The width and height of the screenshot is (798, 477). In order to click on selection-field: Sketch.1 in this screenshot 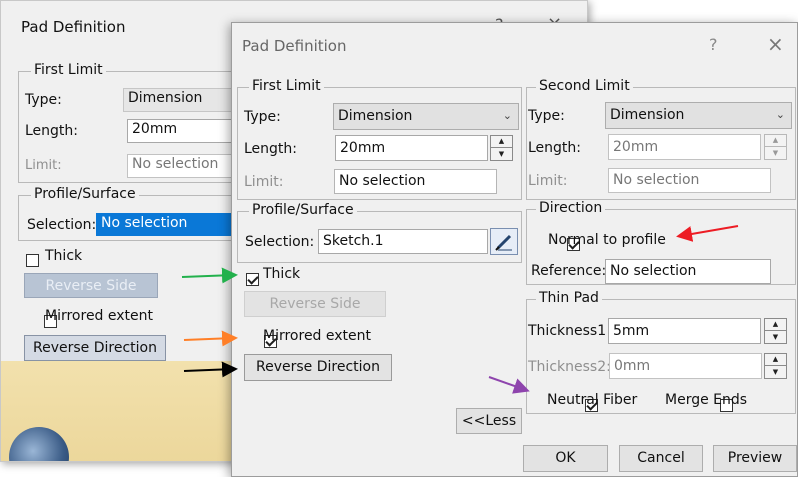, I will do `click(403, 241)`.